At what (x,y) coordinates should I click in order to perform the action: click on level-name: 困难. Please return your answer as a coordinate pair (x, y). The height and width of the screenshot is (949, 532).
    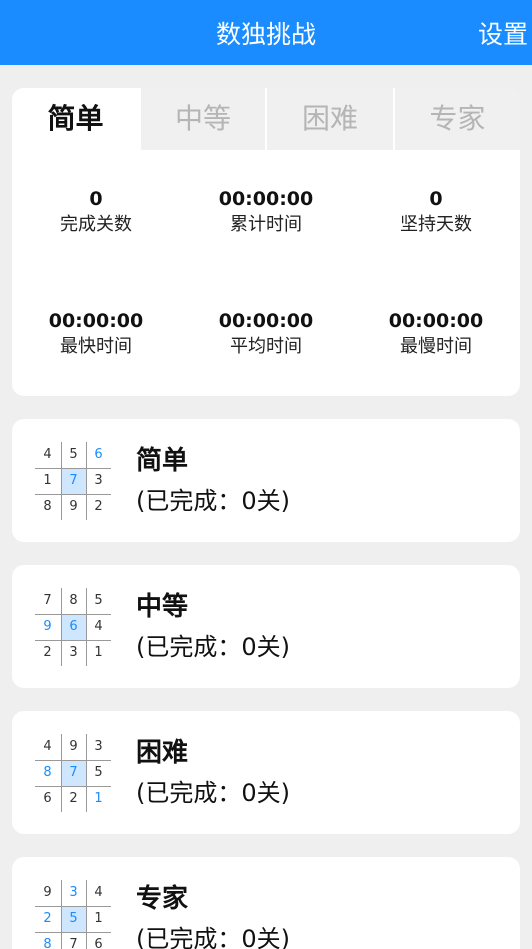
    Looking at the image, I should click on (162, 753).